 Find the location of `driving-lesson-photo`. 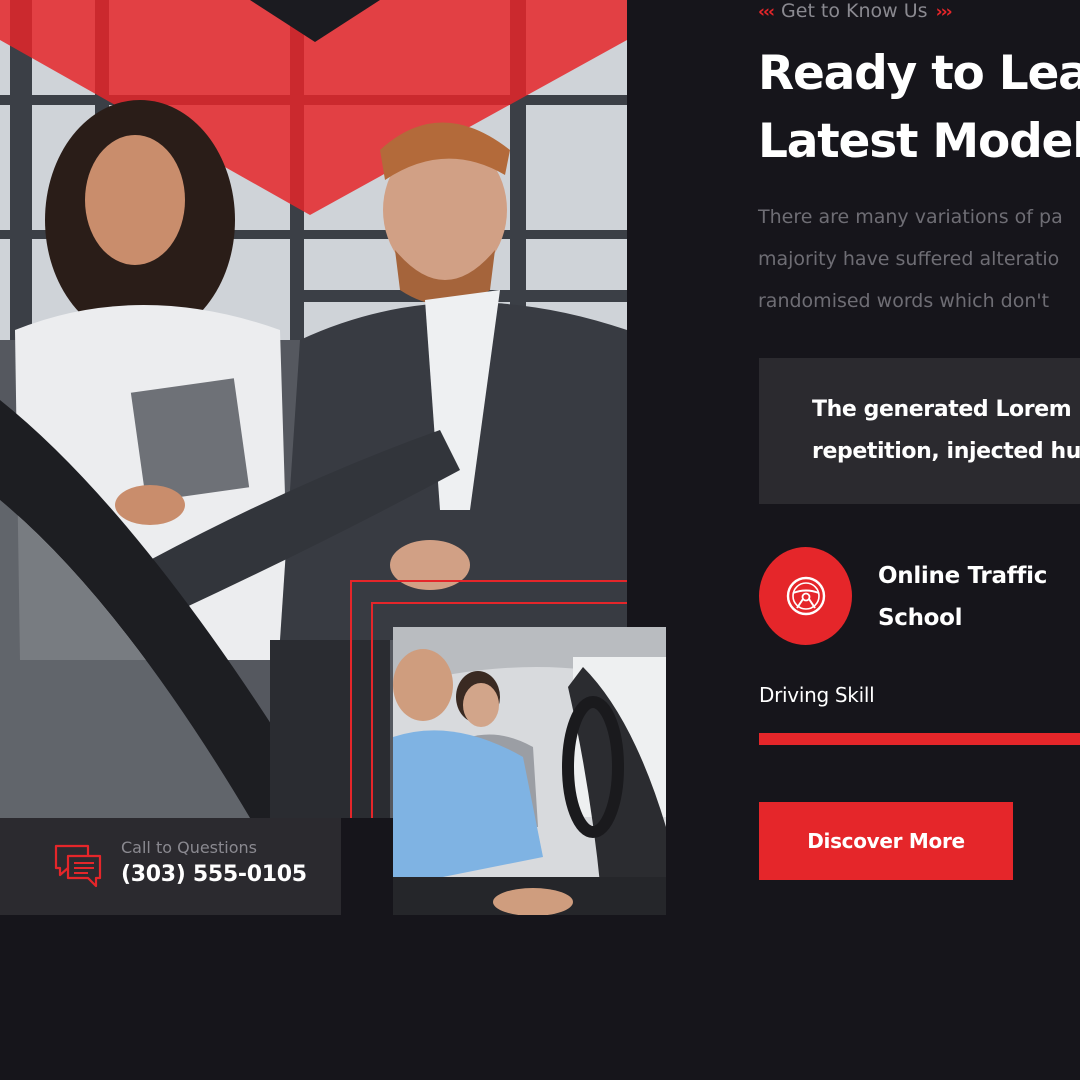

driving-lesson-photo is located at coordinates (529, 771).